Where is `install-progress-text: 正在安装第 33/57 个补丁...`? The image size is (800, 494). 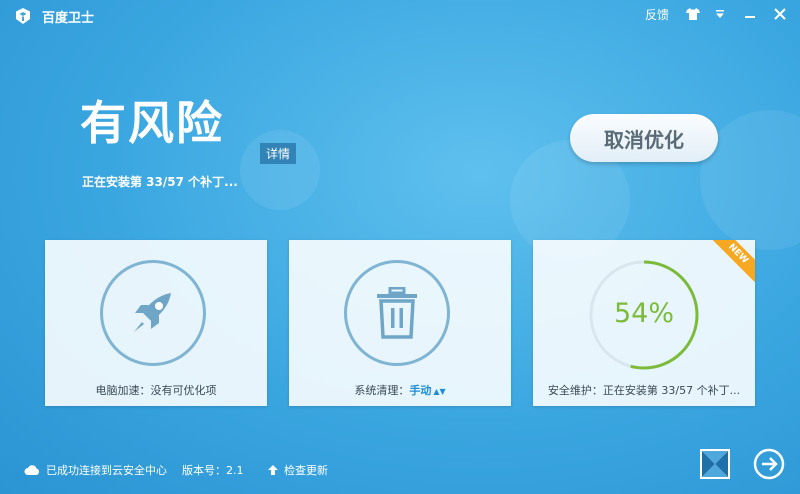
install-progress-text: 正在安装第 33/57 个补丁... is located at coordinates (160, 182).